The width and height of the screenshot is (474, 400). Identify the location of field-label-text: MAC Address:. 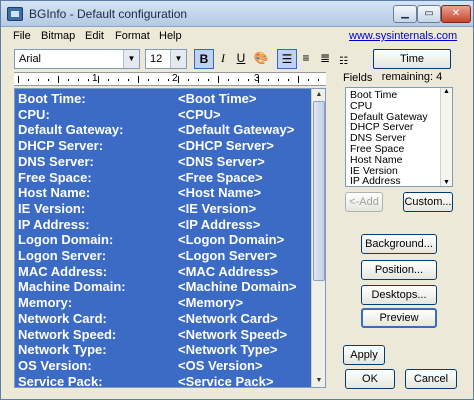
(63, 271).